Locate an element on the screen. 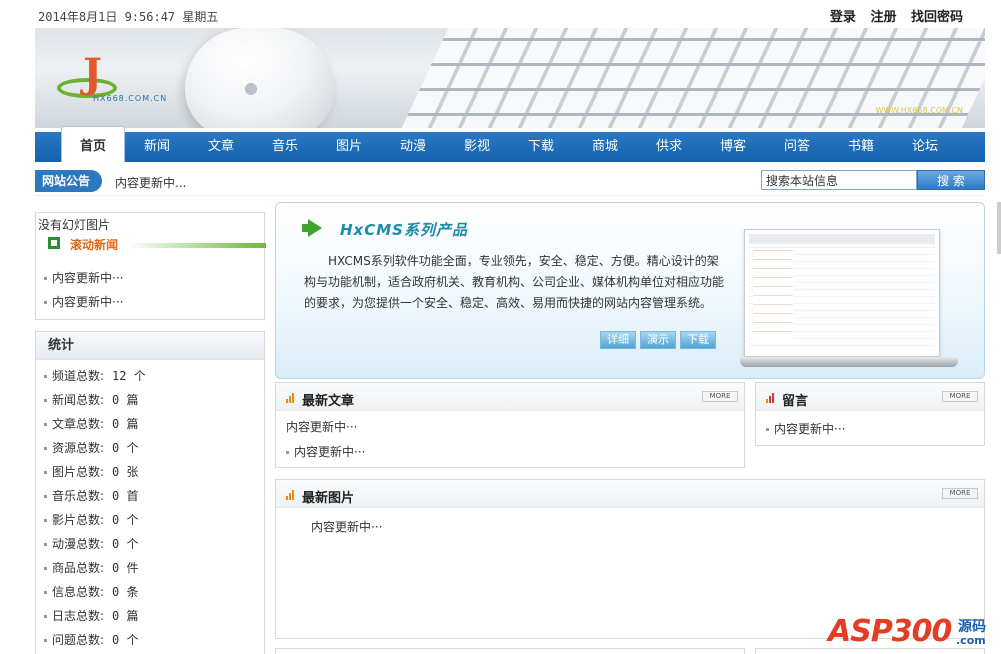 The height and width of the screenshot is (654, 1001). details-button: 详细 is located at coordinates (618, 340).